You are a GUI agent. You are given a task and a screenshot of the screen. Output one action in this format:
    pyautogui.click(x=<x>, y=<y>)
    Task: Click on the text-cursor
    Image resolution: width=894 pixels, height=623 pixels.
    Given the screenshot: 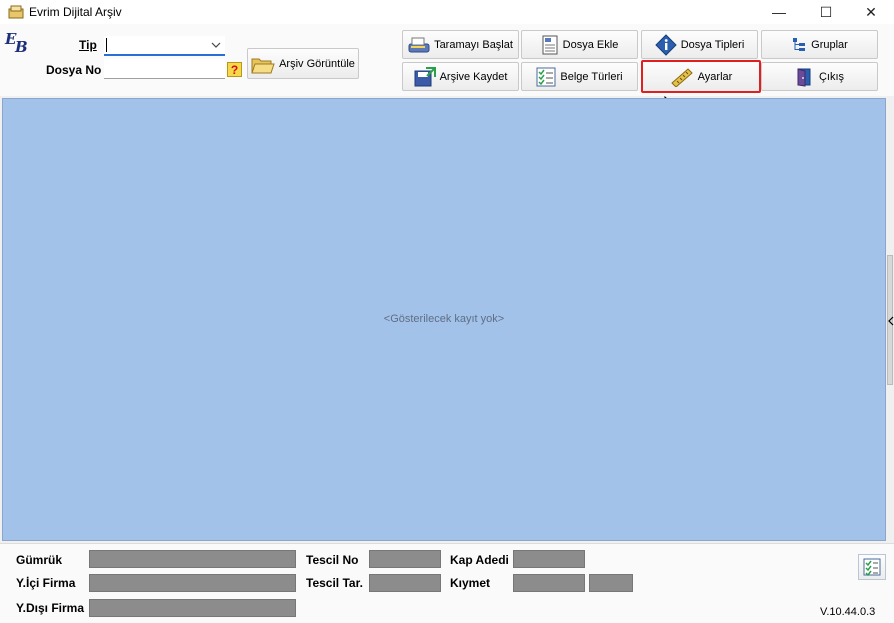 What is the action you would take?
    pyautogui.click(x=106, y=45)
    